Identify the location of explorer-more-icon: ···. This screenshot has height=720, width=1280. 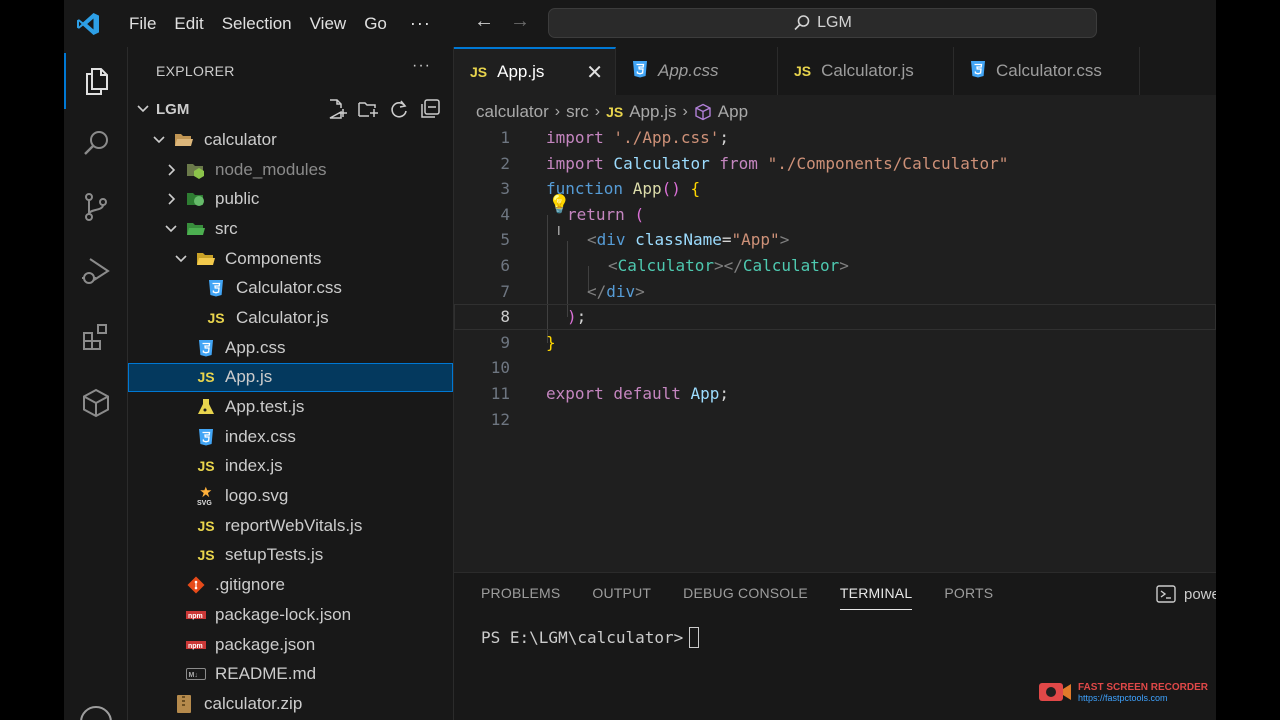
(421, 66).